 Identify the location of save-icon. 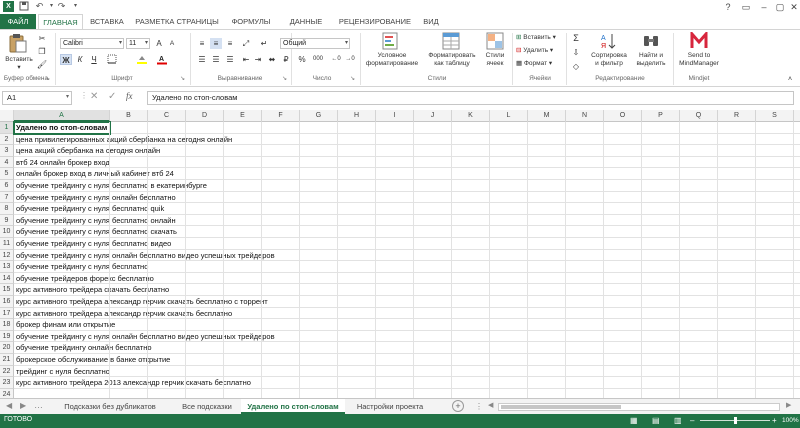
(23, 6).